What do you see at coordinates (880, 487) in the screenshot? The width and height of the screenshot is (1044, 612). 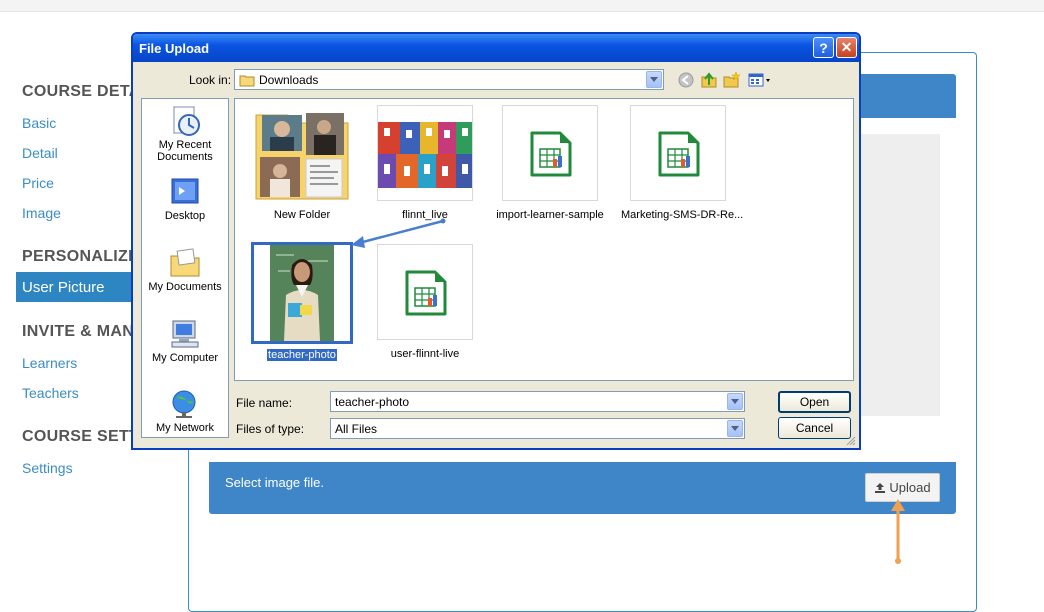 I see `upload-icon` at bounding box center [880, 487].